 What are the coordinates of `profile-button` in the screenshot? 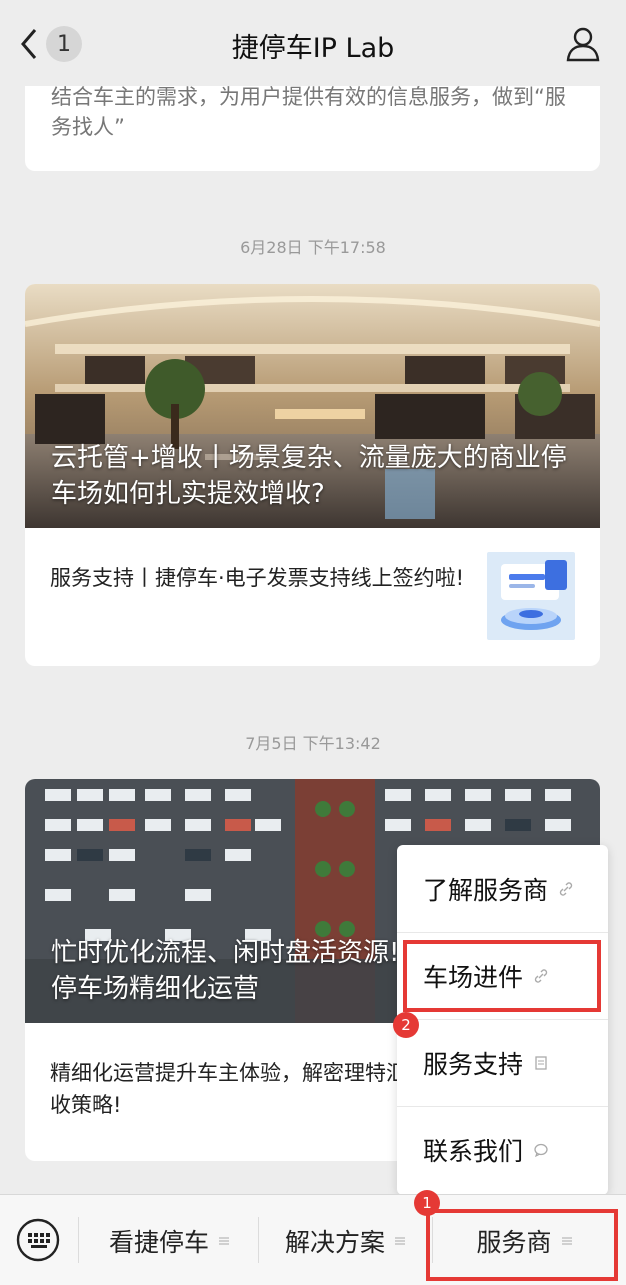 It's located at (583, 44).